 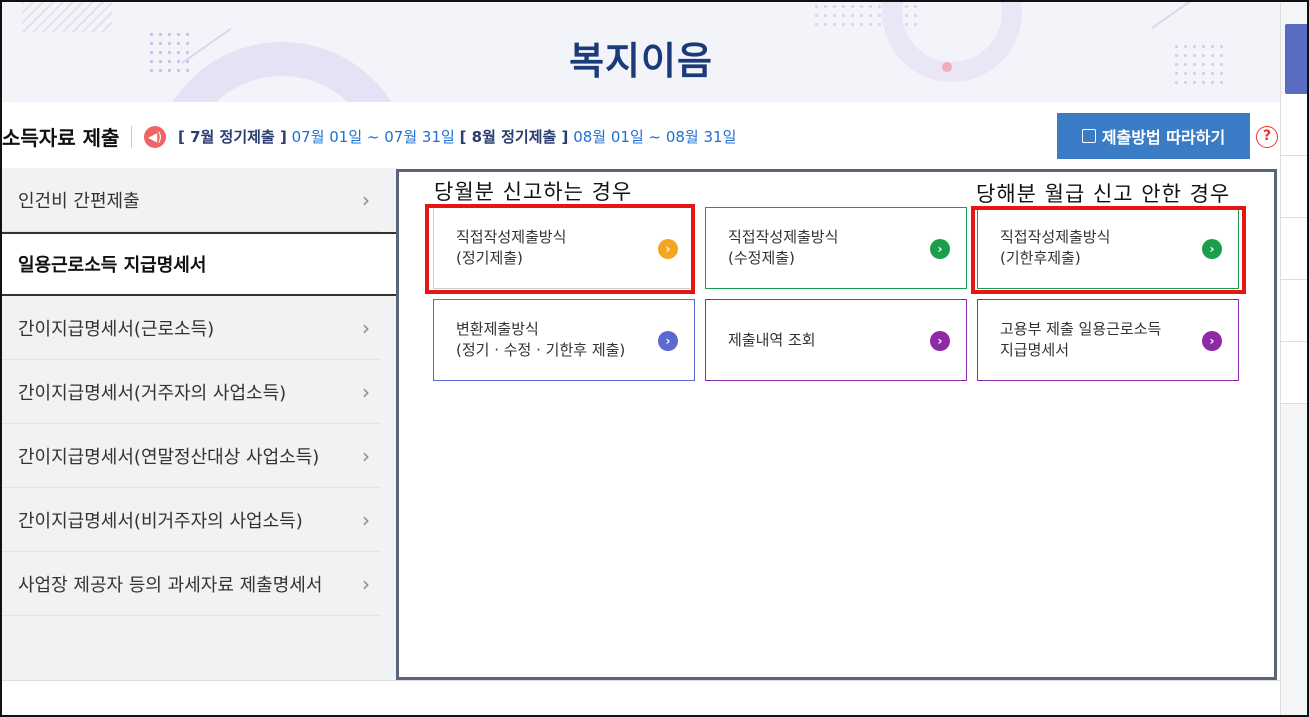 I want to click on sidebar-item-year-end-business: 간이지급명세서(연말정산대상 사업소득) ›, so click(x=191, y=456).